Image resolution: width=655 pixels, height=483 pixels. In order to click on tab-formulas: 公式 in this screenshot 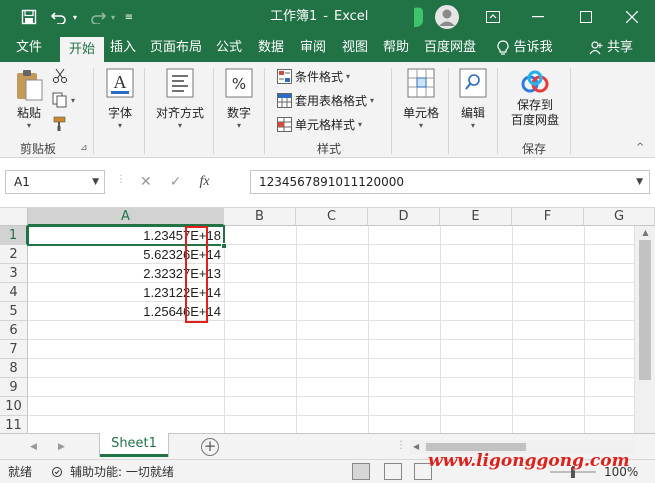, I will do `click(229, 48)`.